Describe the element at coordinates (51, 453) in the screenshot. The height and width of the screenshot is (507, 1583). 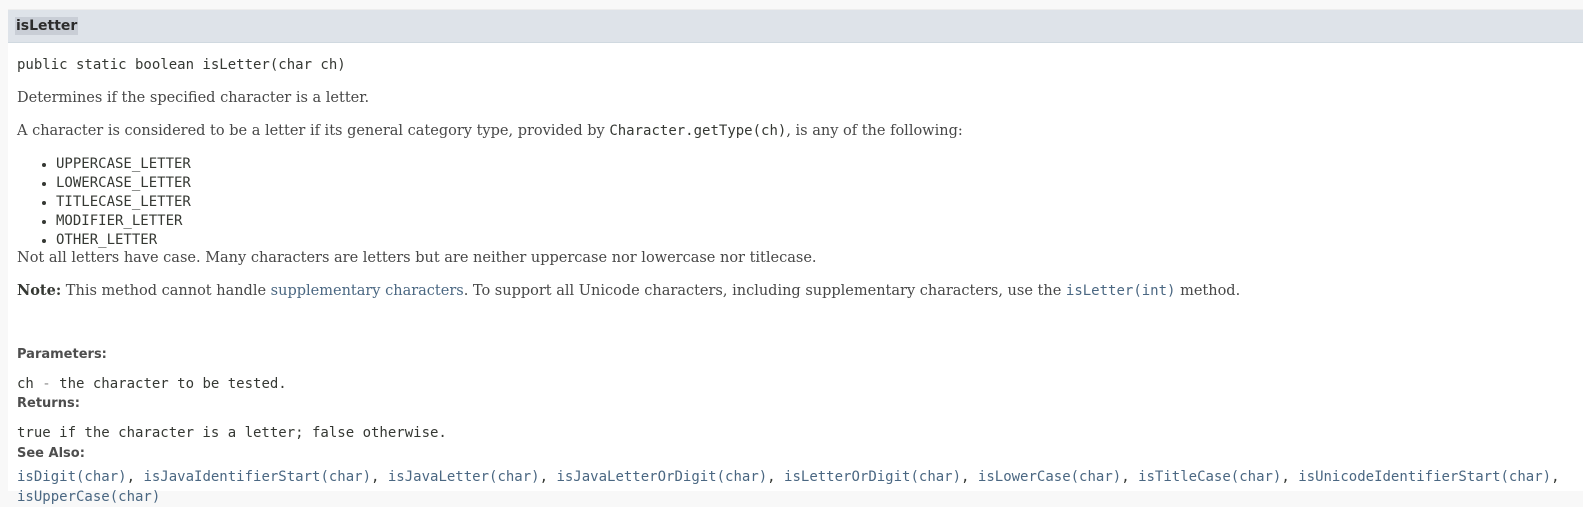
I see `see-also-label: See Also:` at that location.